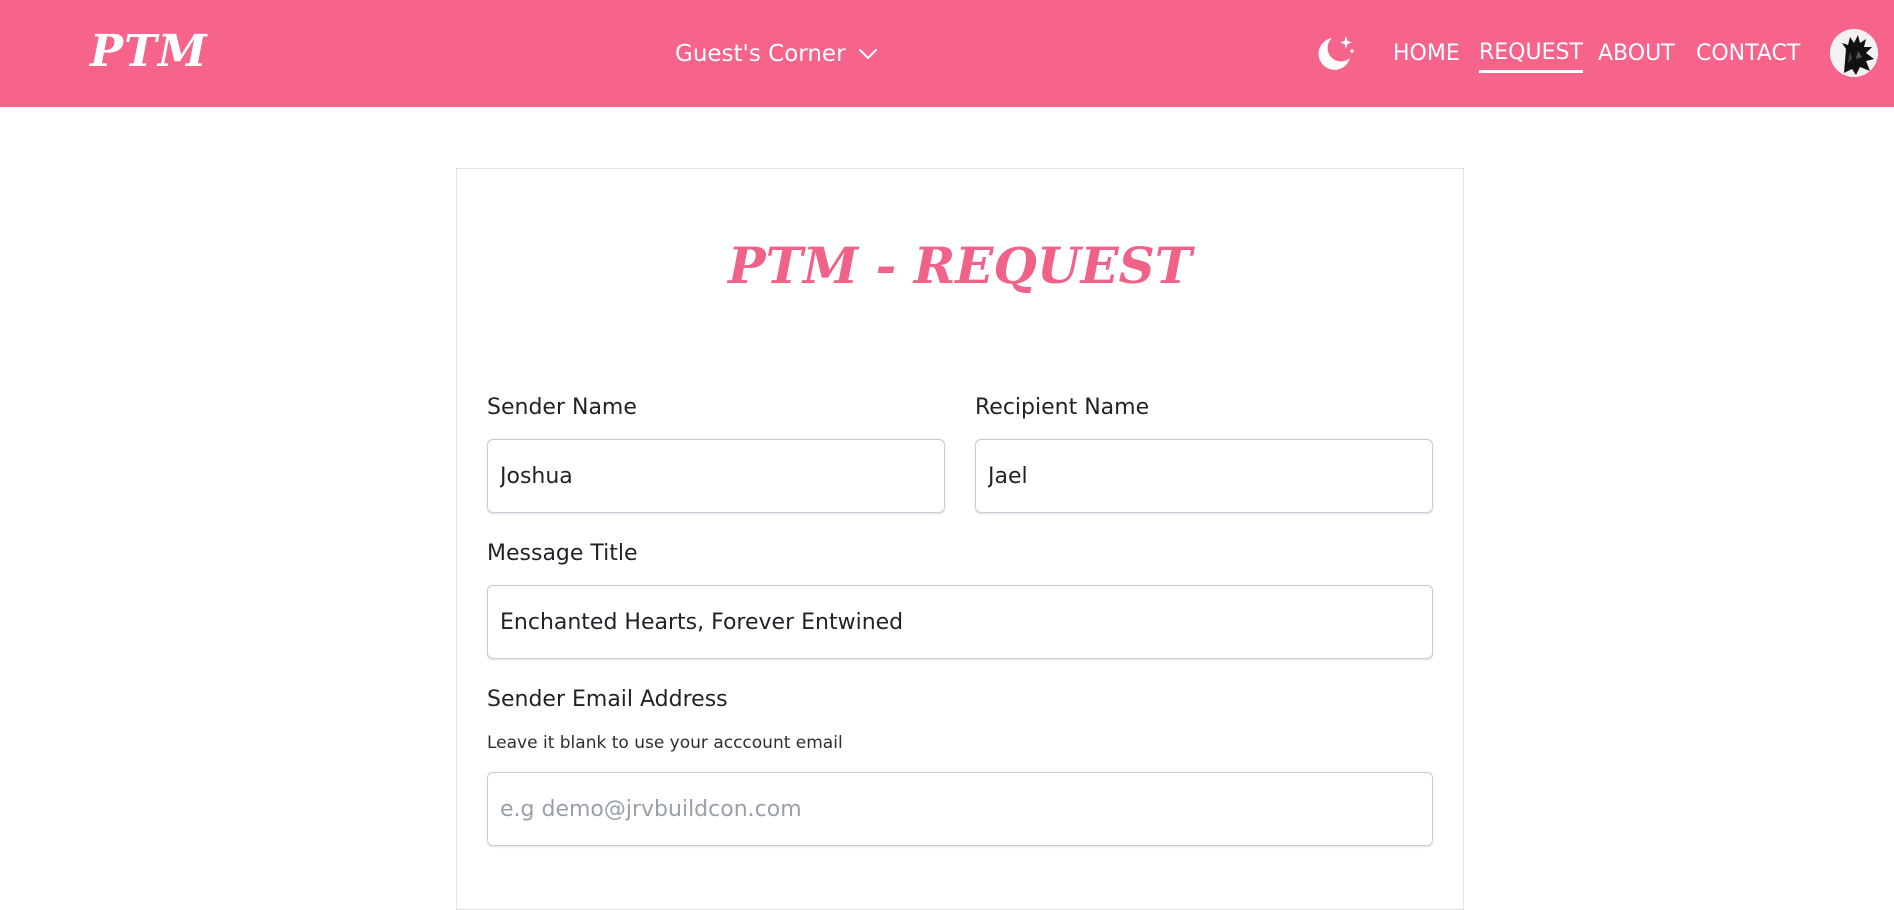 The height and width of the screenshot is (910, 1894). Describe the element at coordinates (760, 54) in the screenshot. I see `guests-corner-label: Guest's Corner` at that location.